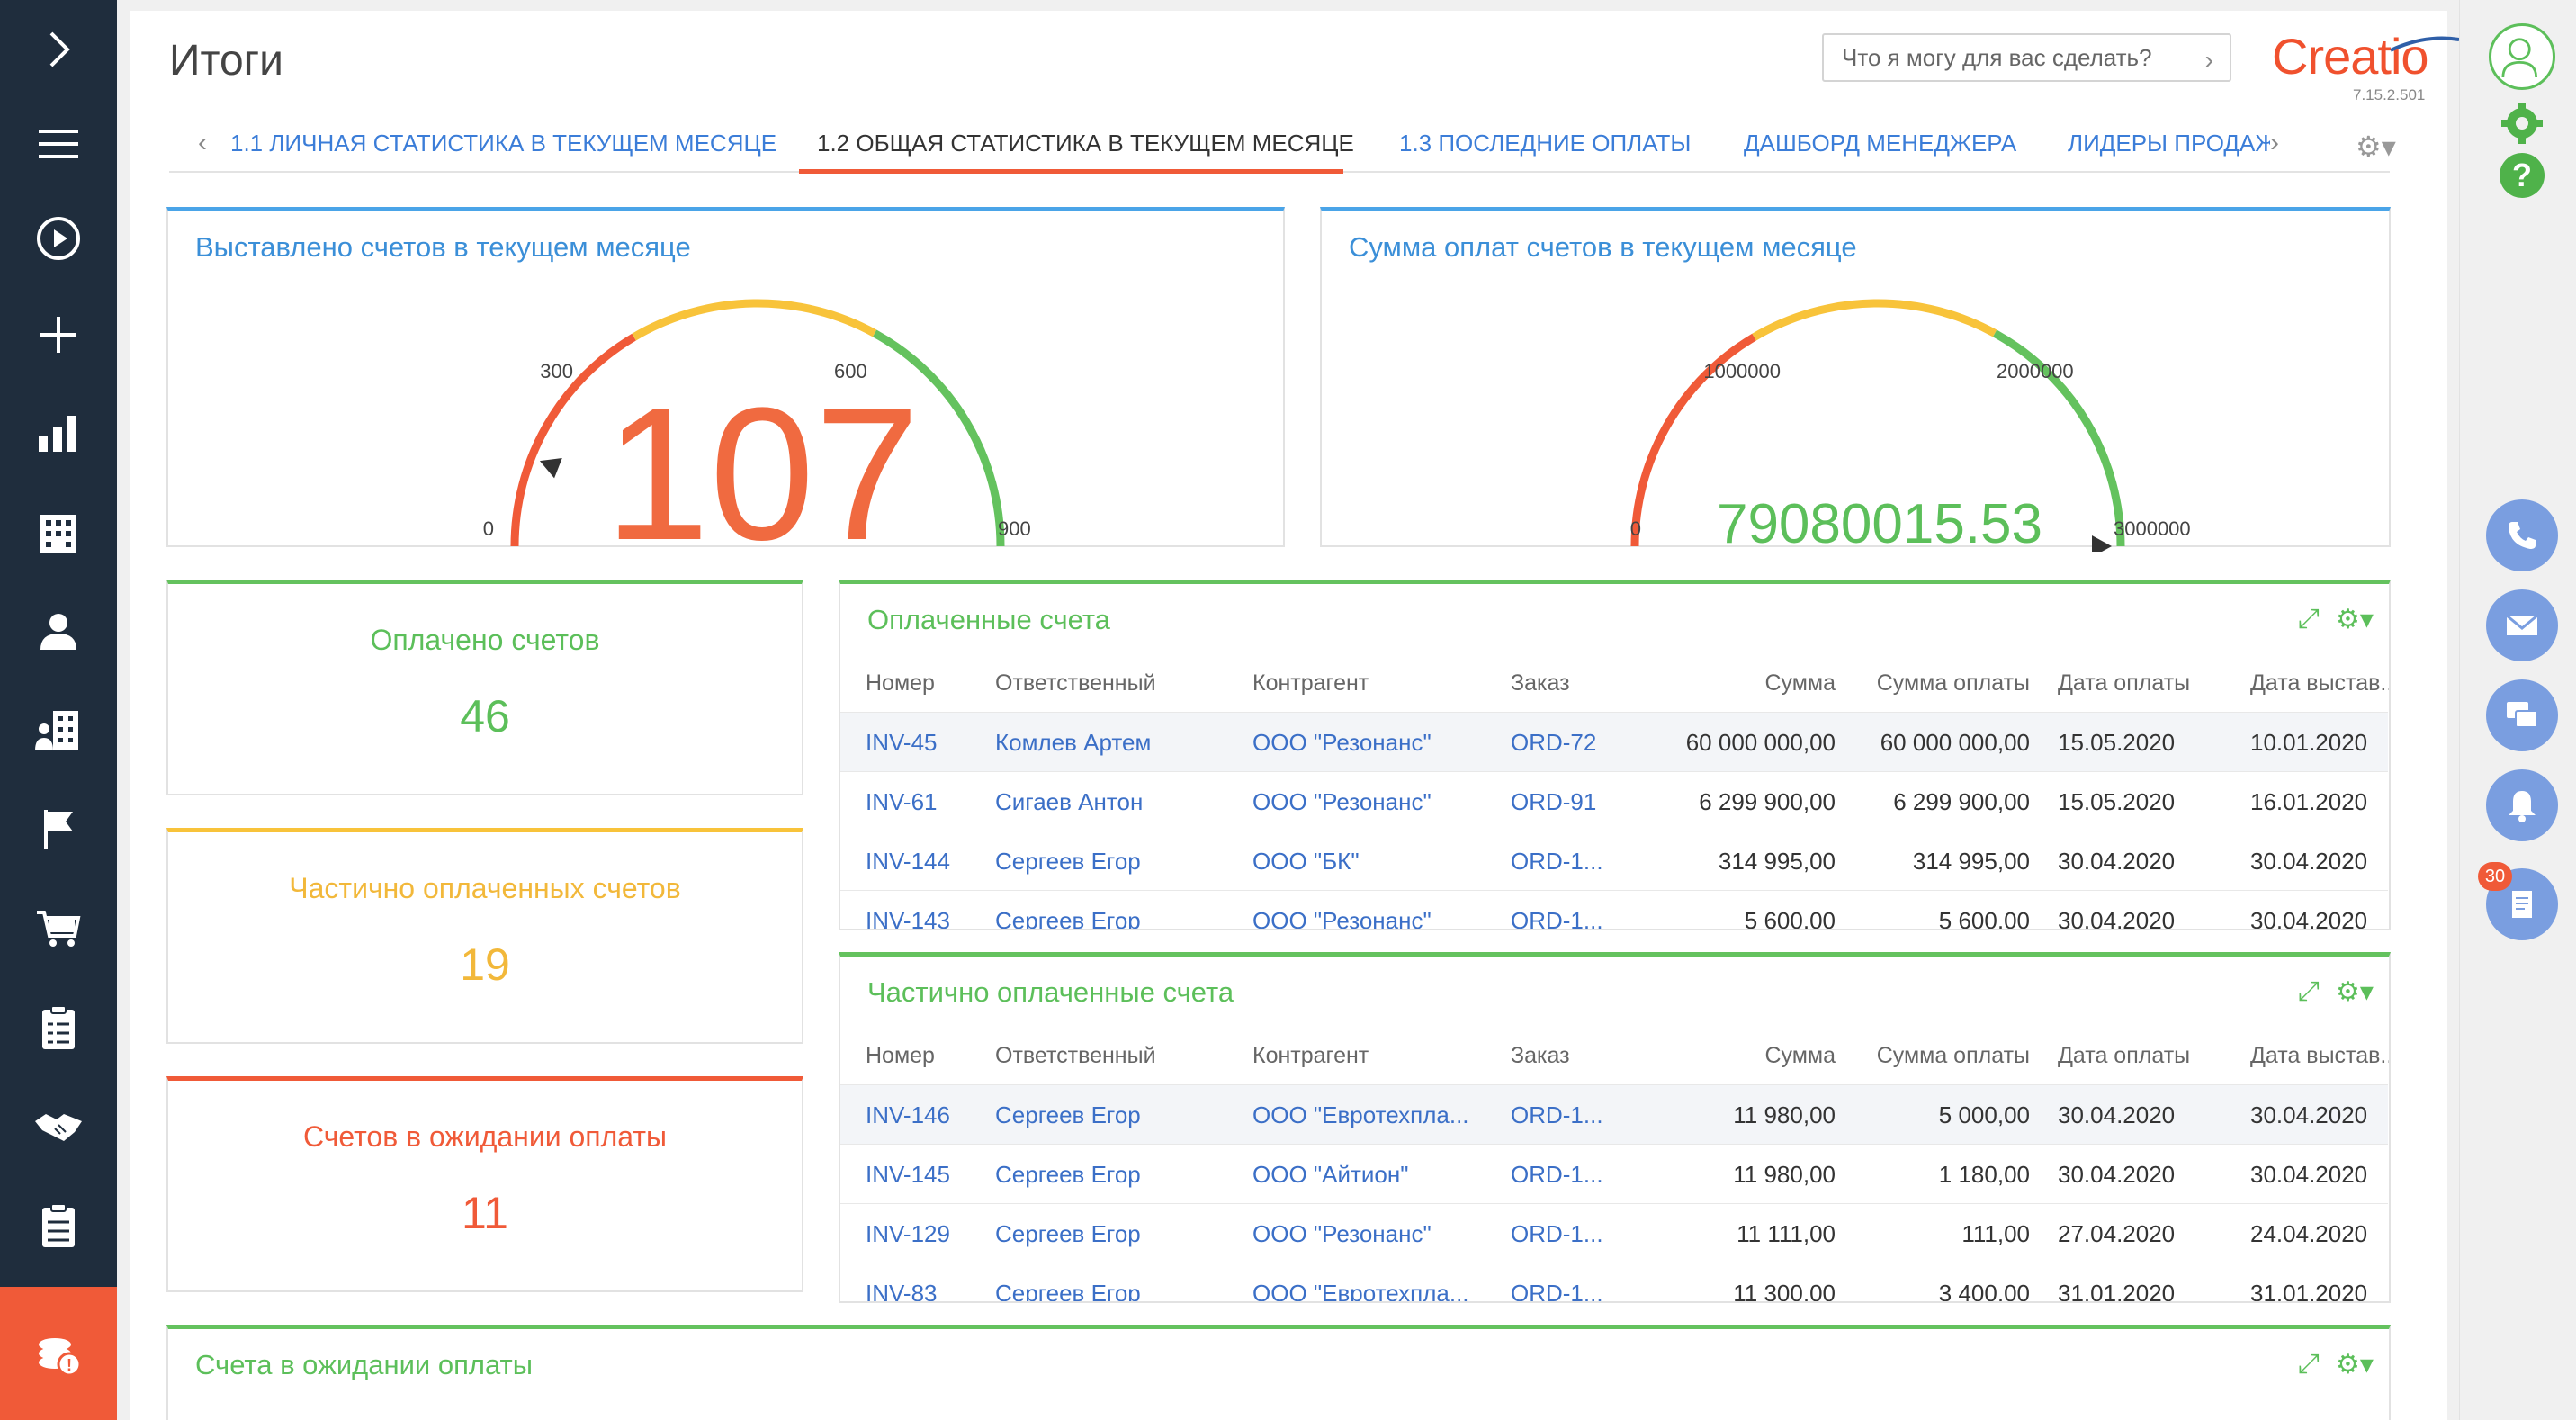 The height and width of the screenshot is (1420, 2576). I want to click on tabs-settings-gear-icon: ⚙▾, so click(2376, 147).